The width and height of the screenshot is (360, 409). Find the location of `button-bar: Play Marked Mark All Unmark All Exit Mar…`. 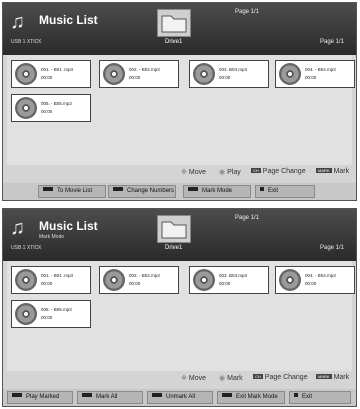

button-bar: Play Marked Mark All Unmark All Exit Mar… is located at coordinates (179, 397).